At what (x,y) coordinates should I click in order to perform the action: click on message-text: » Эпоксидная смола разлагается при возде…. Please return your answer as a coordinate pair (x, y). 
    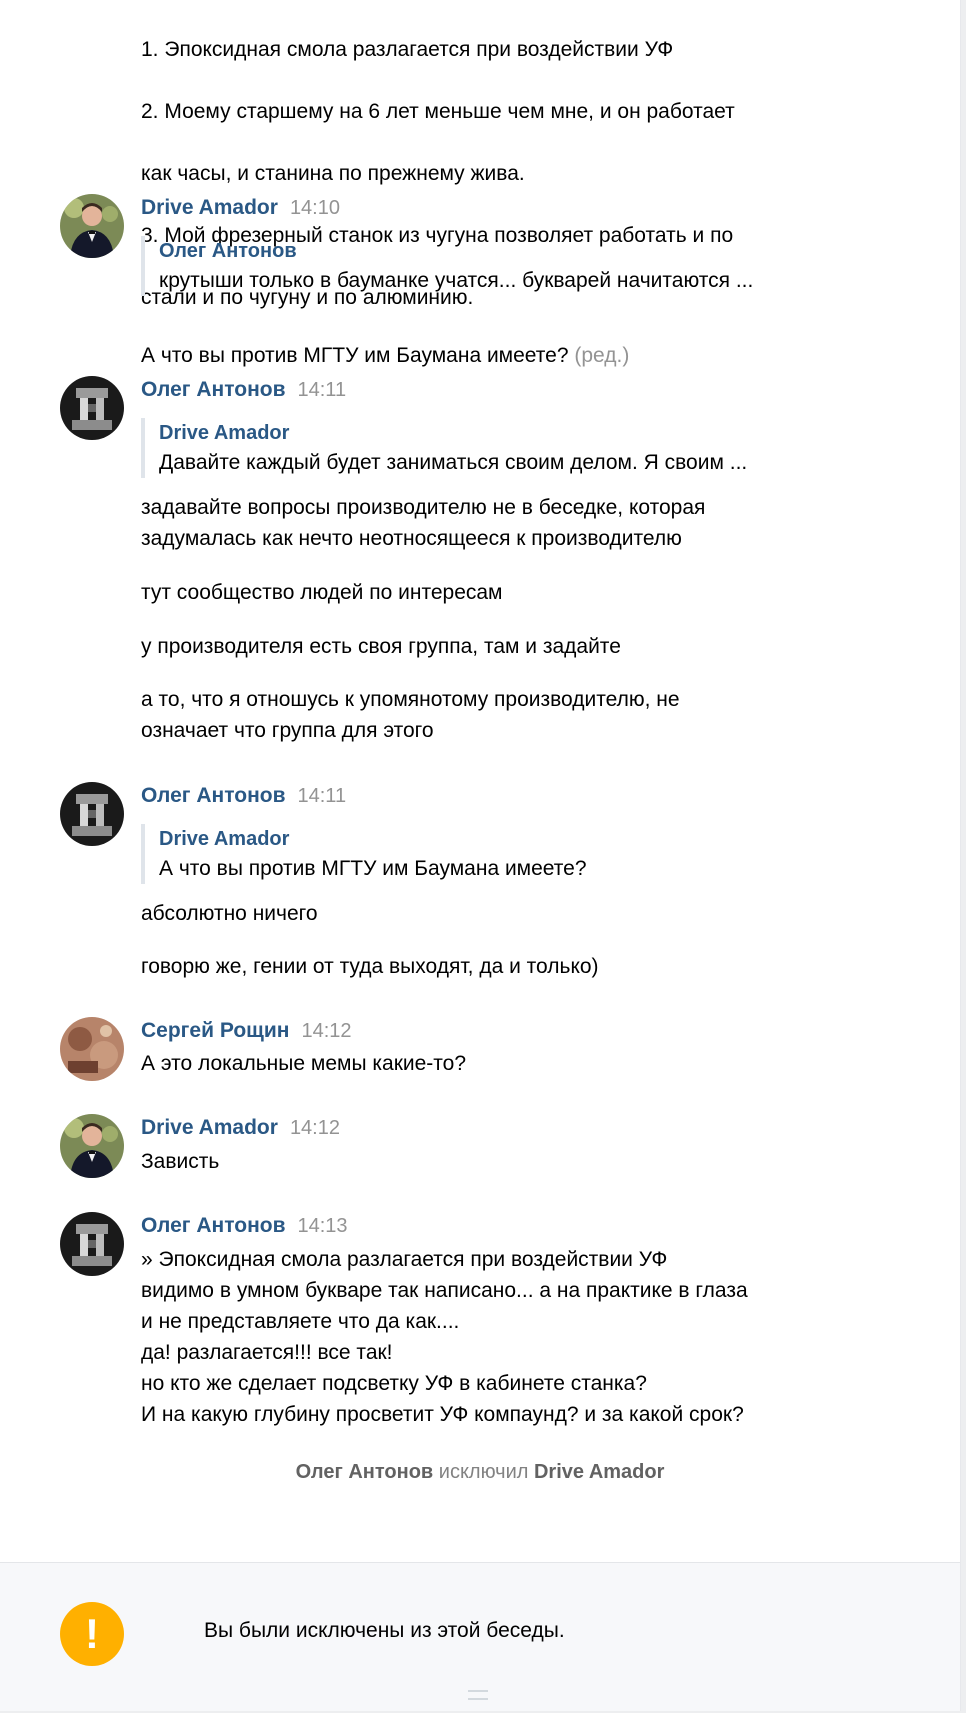
    Looking at the image, I should click on (444, 1337).